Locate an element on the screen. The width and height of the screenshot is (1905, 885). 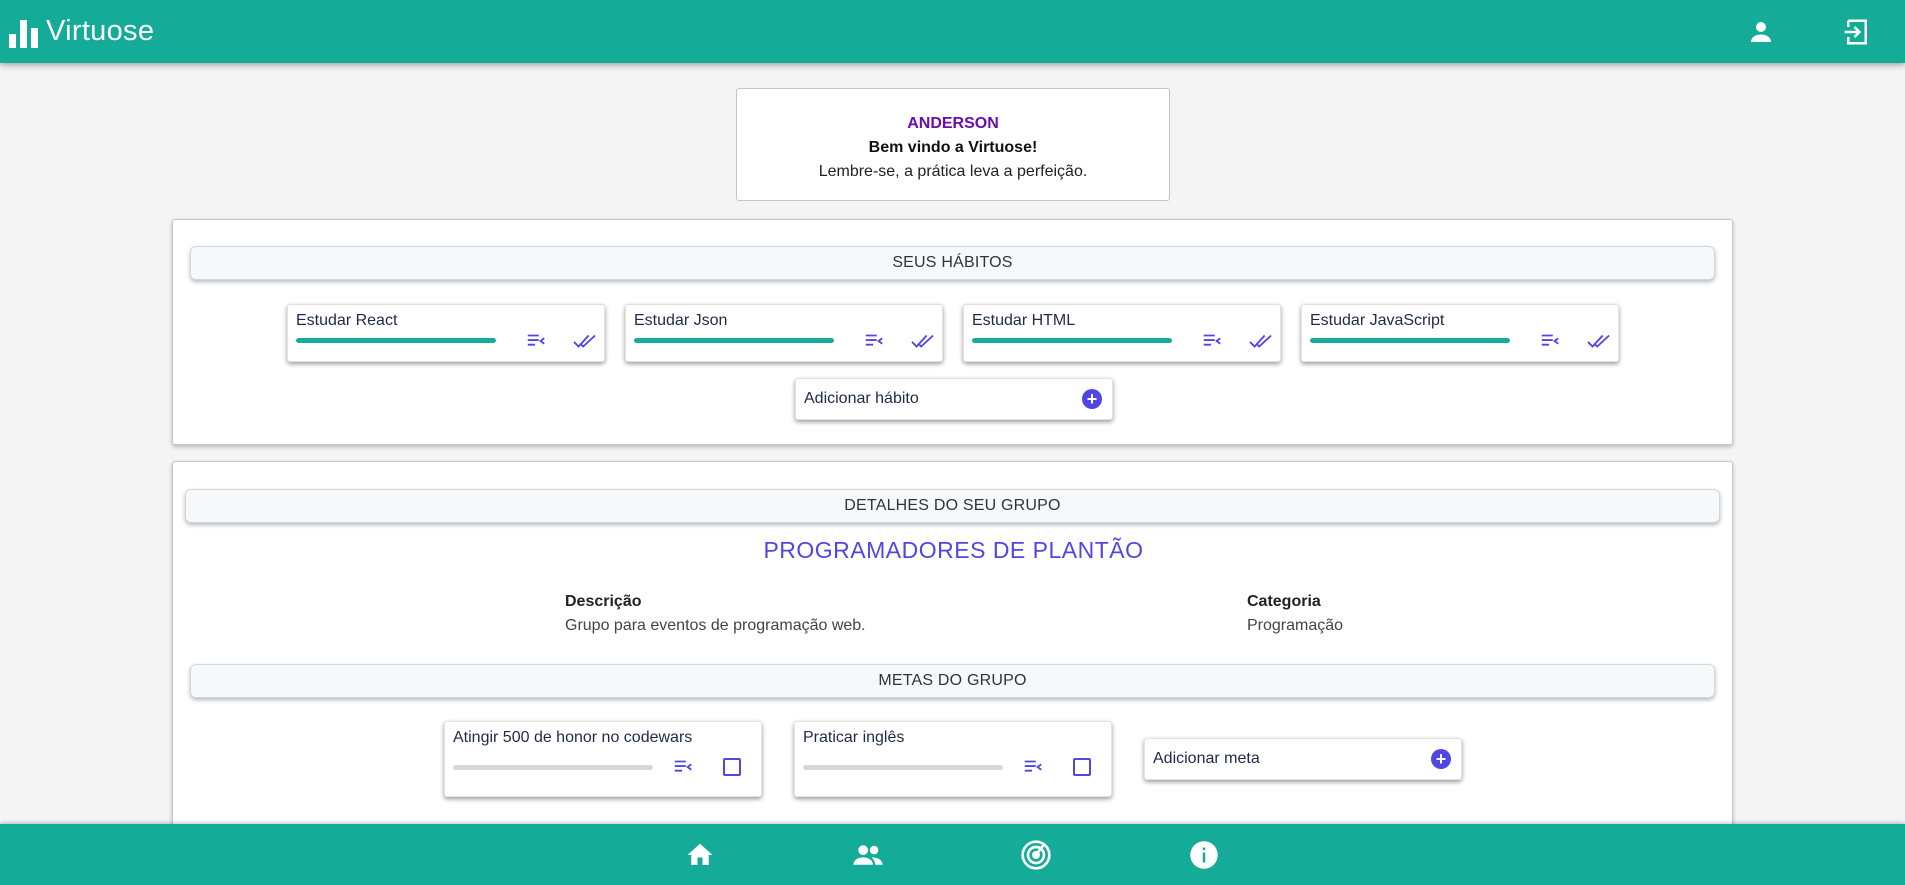
add-goal-label: Adicionar meta is located at coordinates (1206, 758).